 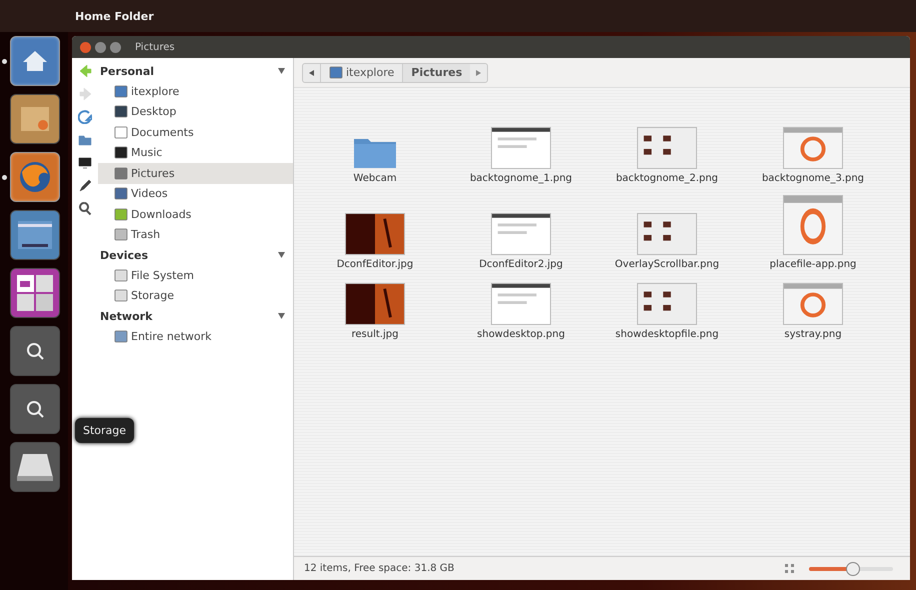 What do you see at coordinates (521, 264) in the screenshot?
I see `file-name: DconfEditor2.jpg` at bounding box center [521, 264].